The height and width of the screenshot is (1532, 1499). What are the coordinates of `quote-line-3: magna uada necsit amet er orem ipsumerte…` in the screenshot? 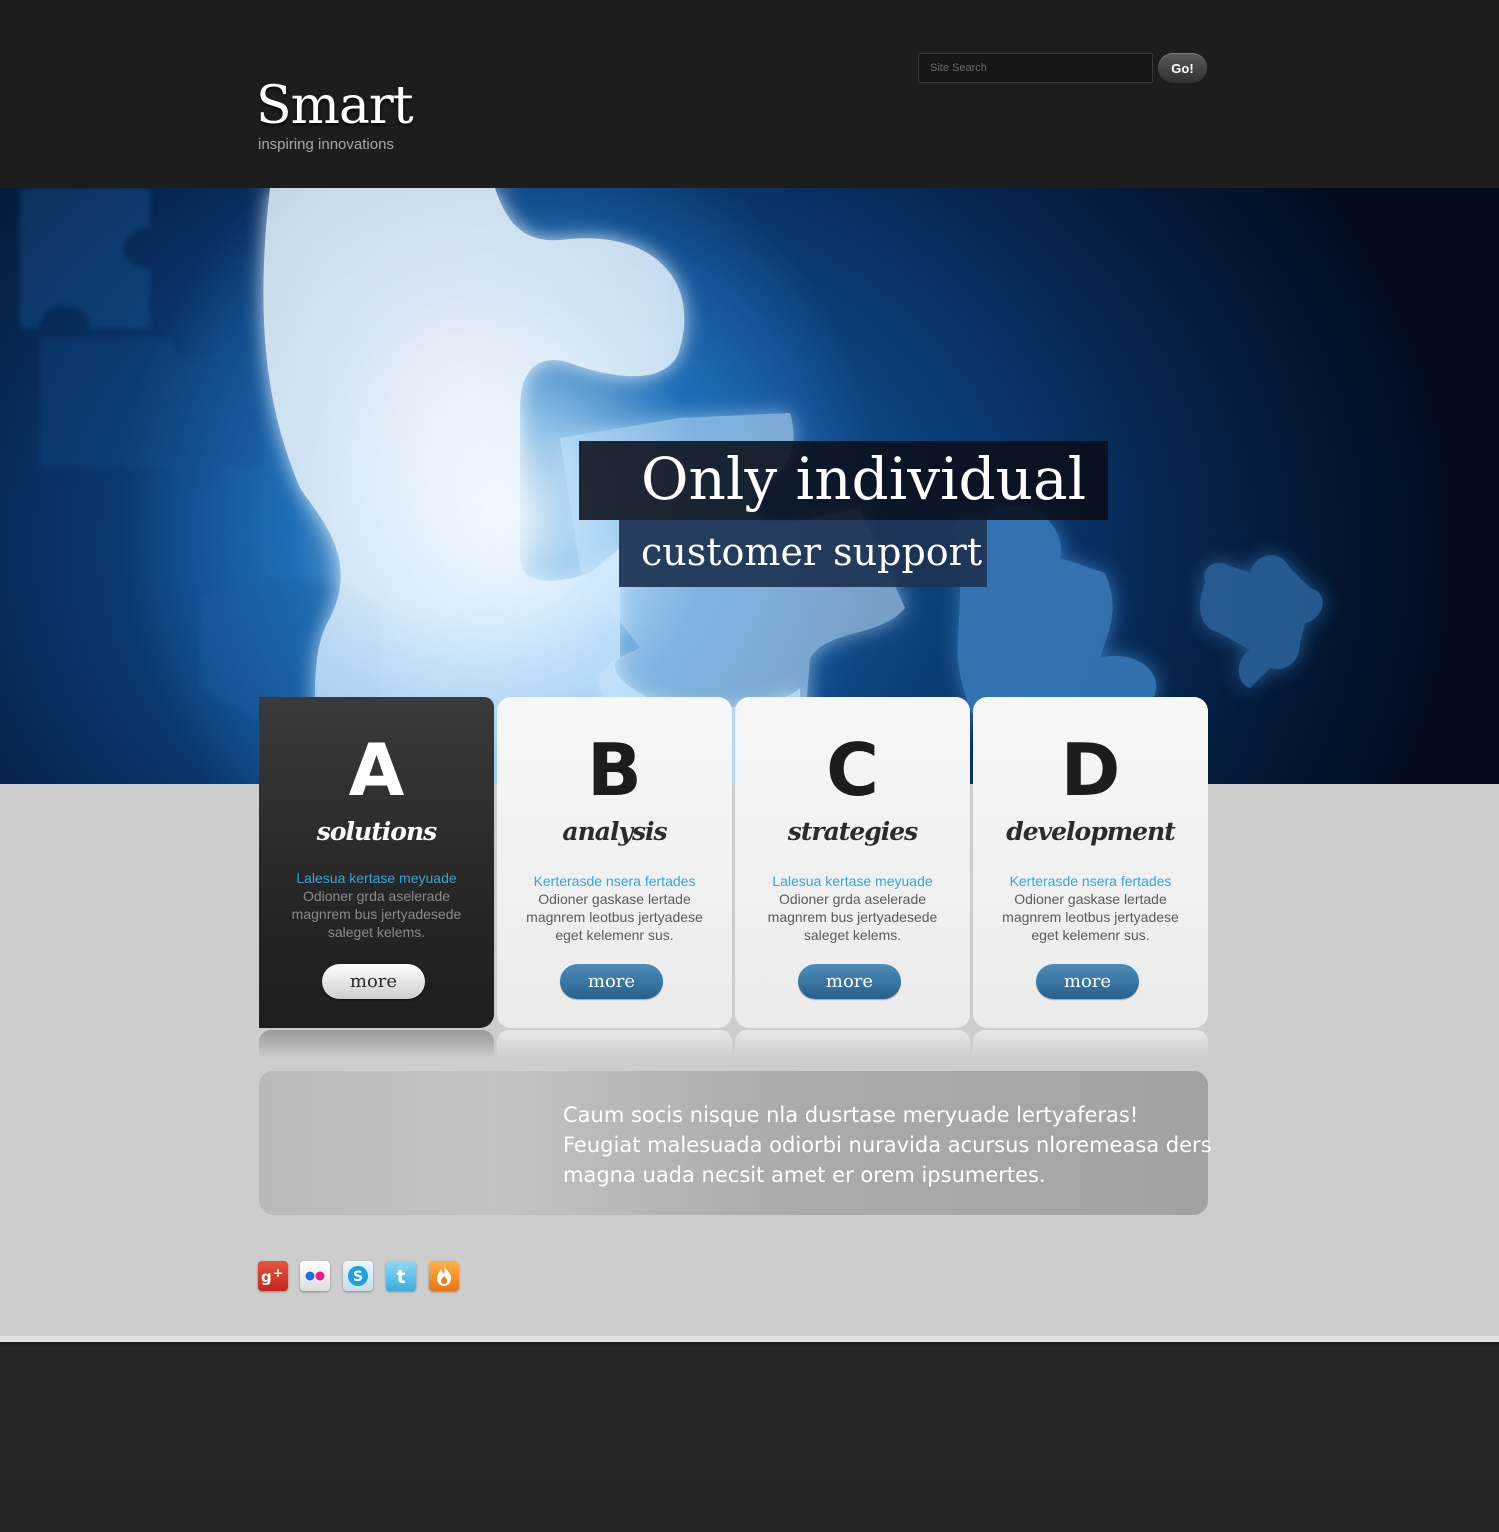 It's located at (804, 1175).